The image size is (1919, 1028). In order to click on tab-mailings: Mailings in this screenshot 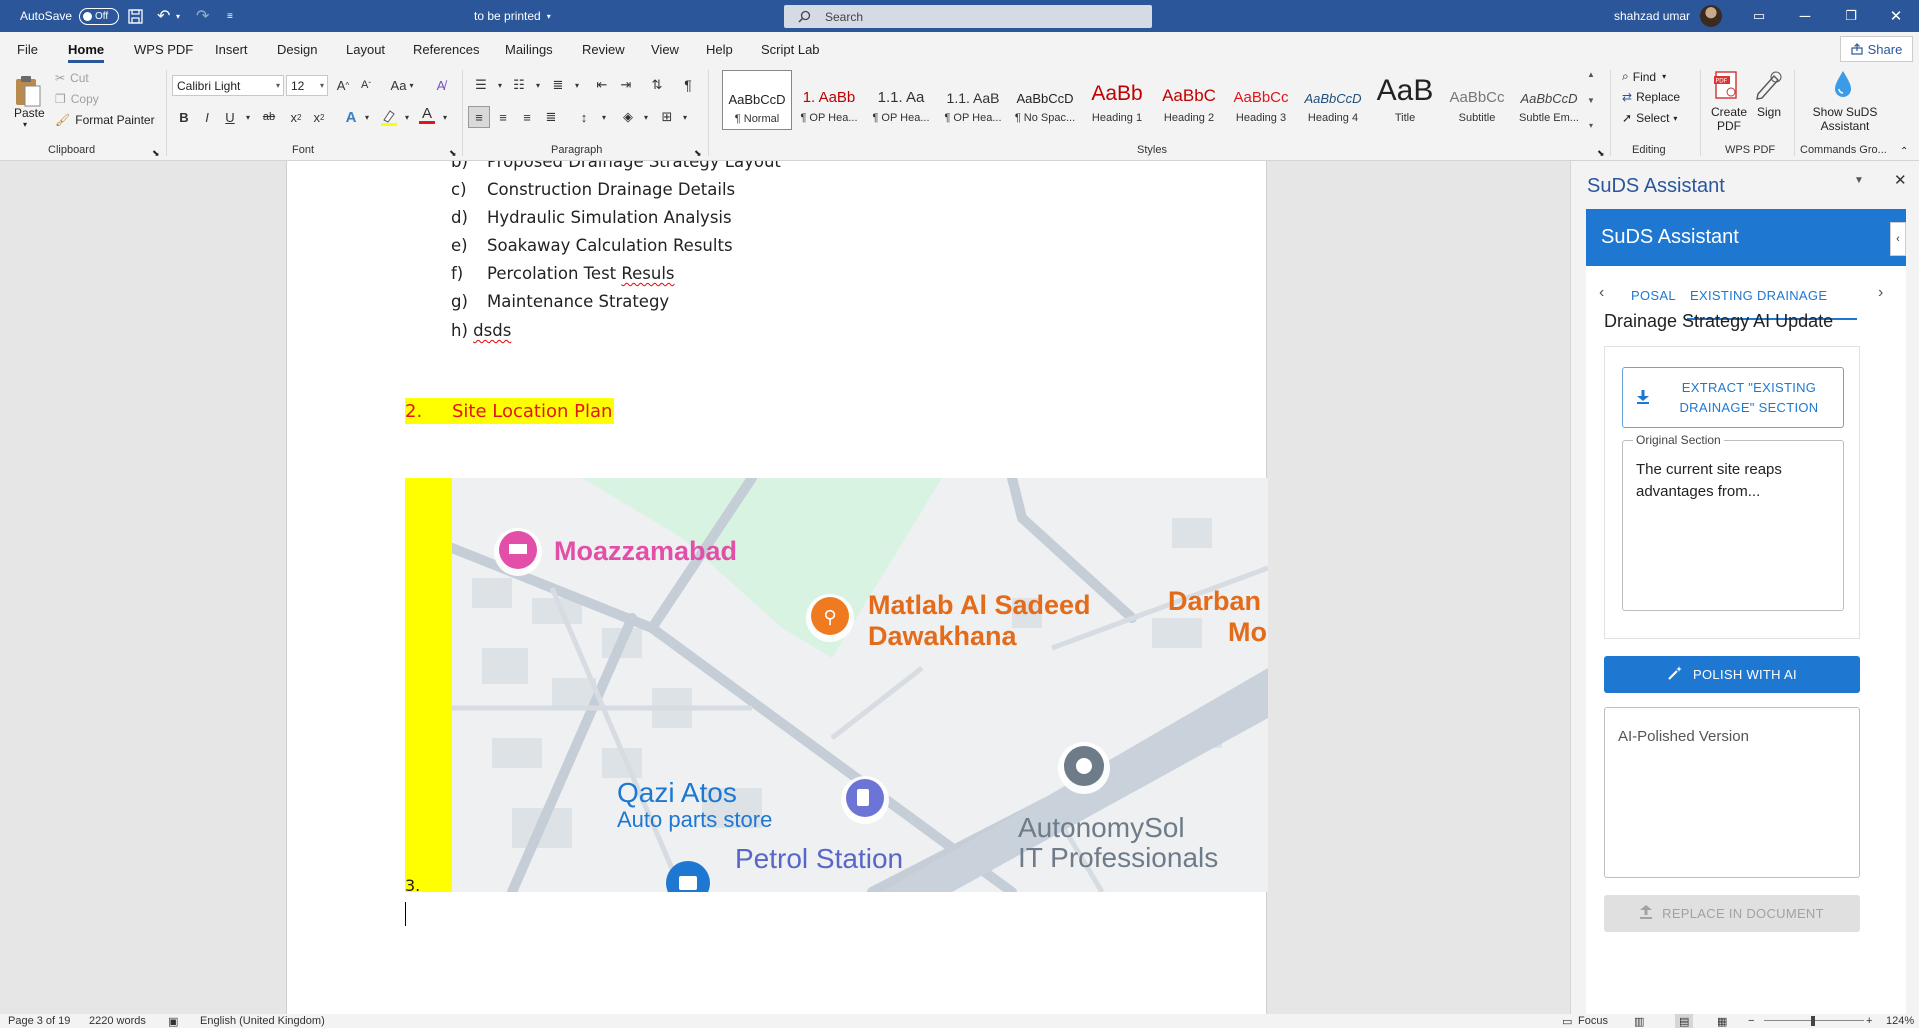, I will do `click(529, 49)`.